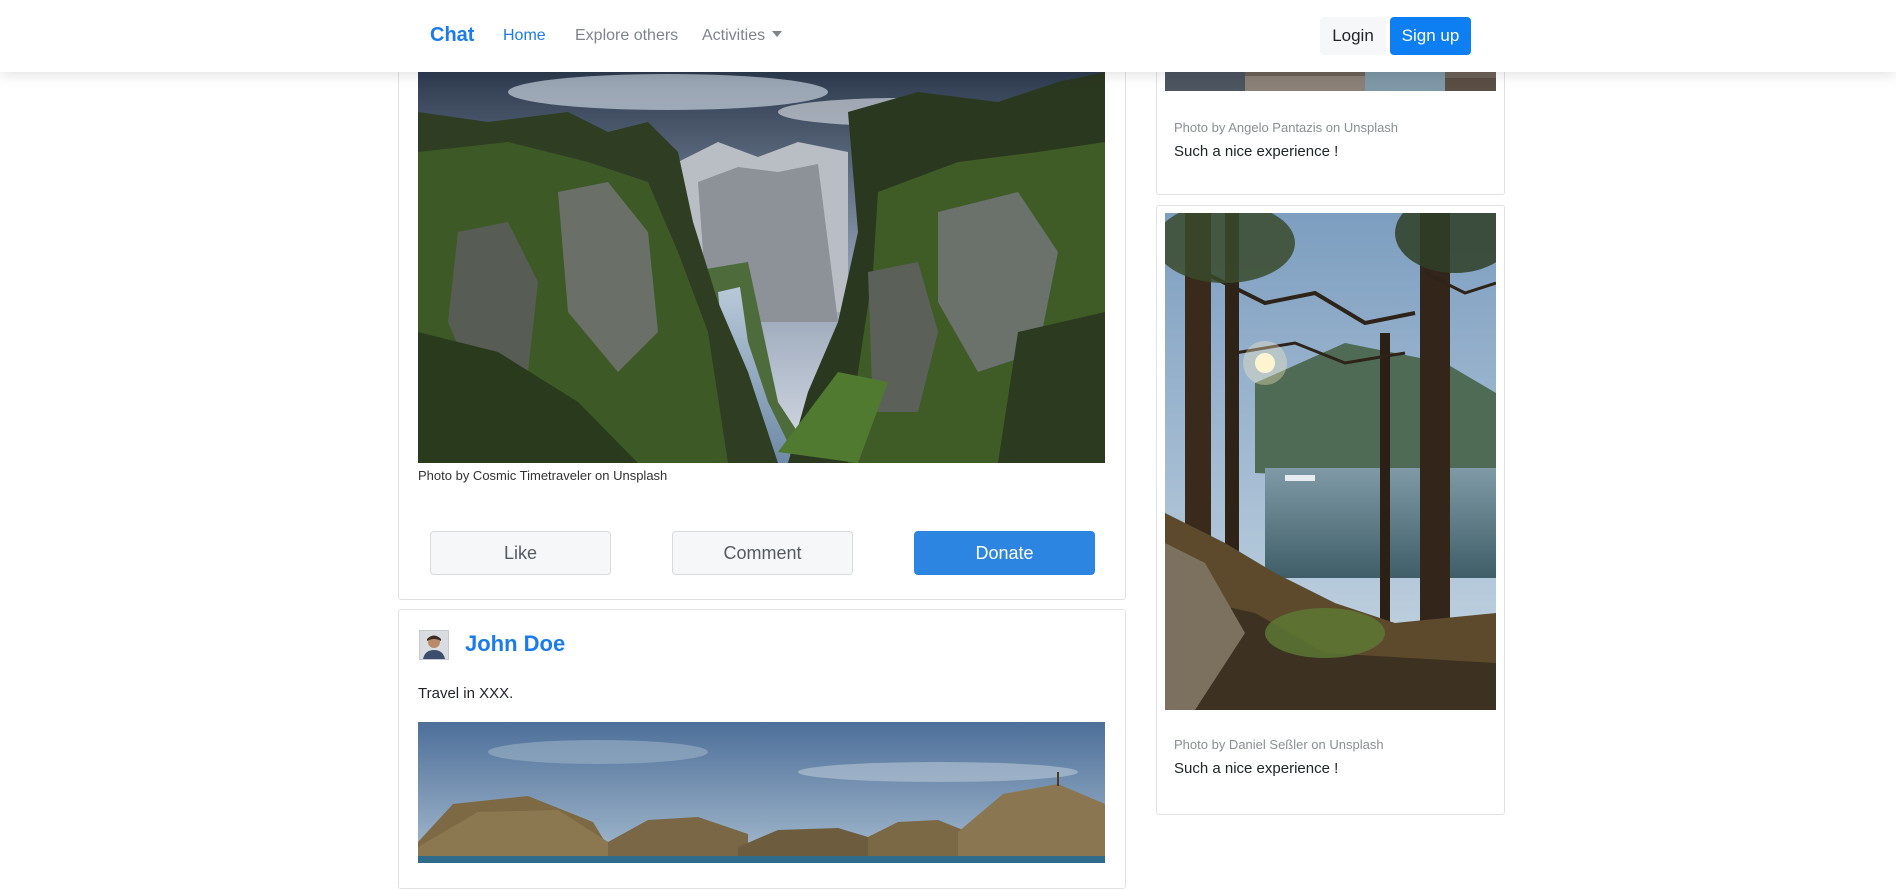  What do you see at coordinates (1004, 553) in the screenshot?
I see `donate-button: Donate` at bounding box center [1004, 553].